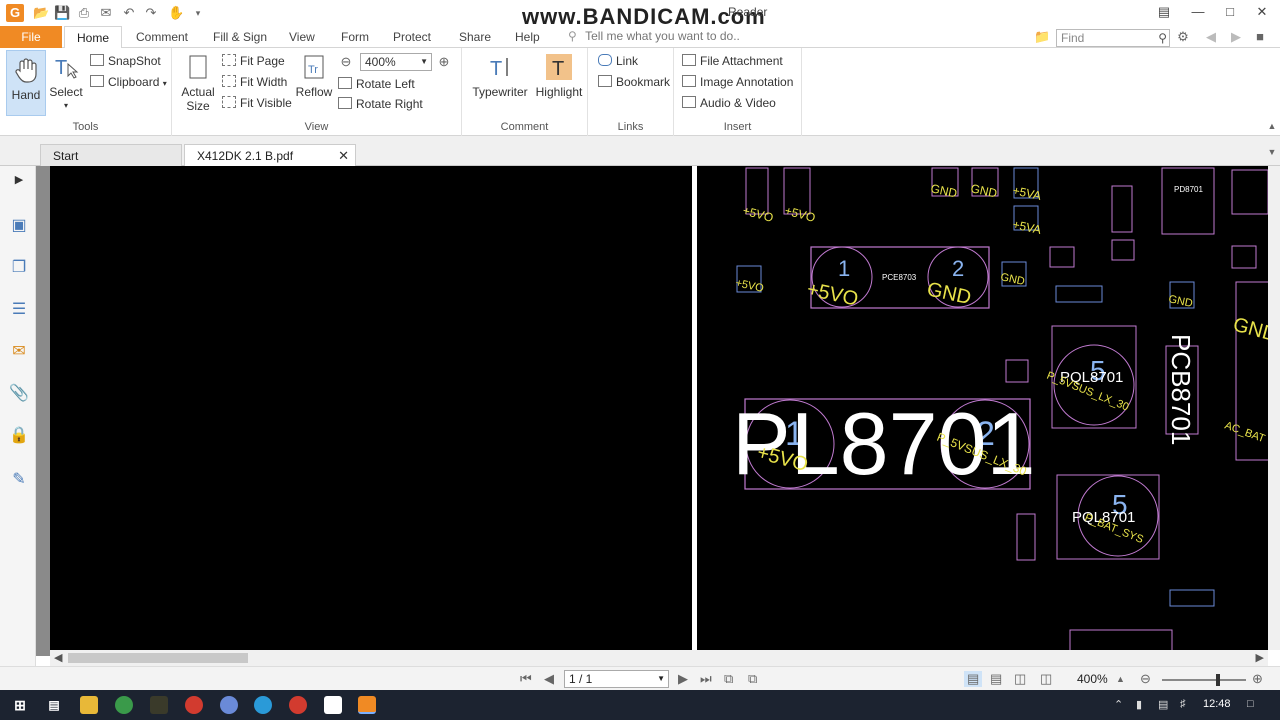 This screenshot has height=720, width=1280. Describe the element at coordinates (634, 82) in the screenshot. I see `bookmark-button: Bookmark` at that location.